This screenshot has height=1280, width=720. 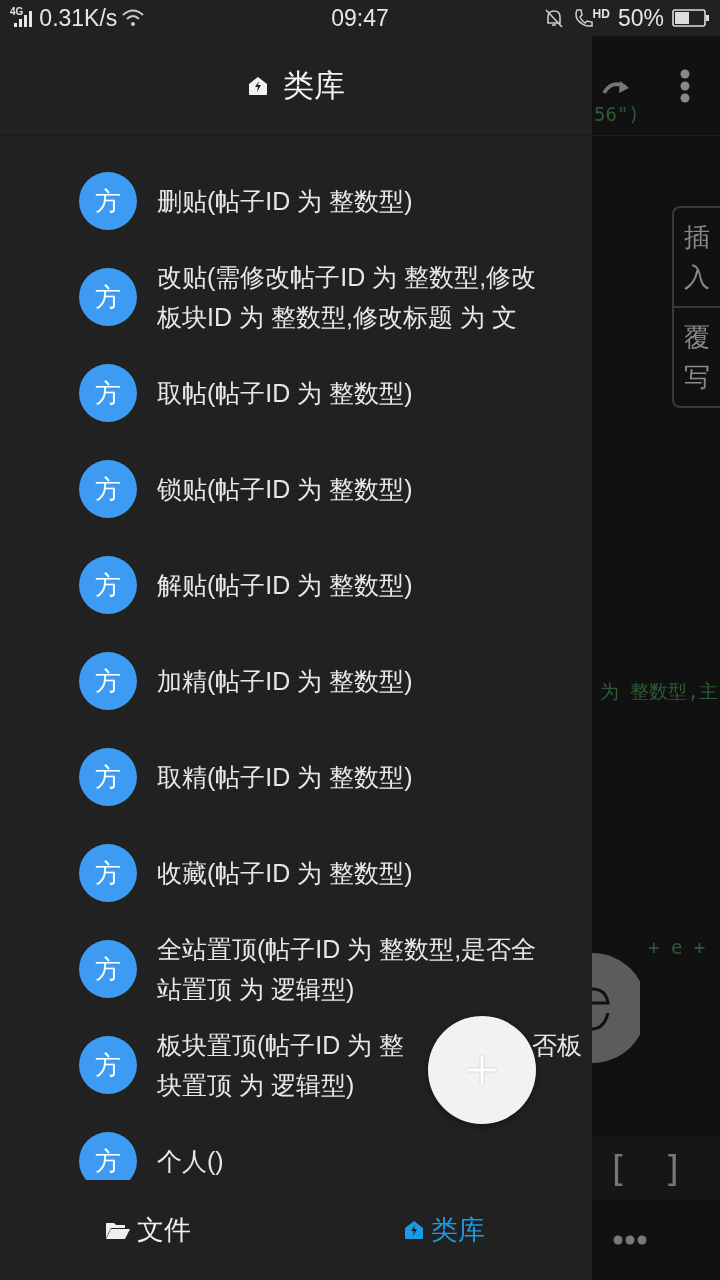 I want to click on method-item: 删贴(帖子ID 为 整数型), so click(x=285, y=201).